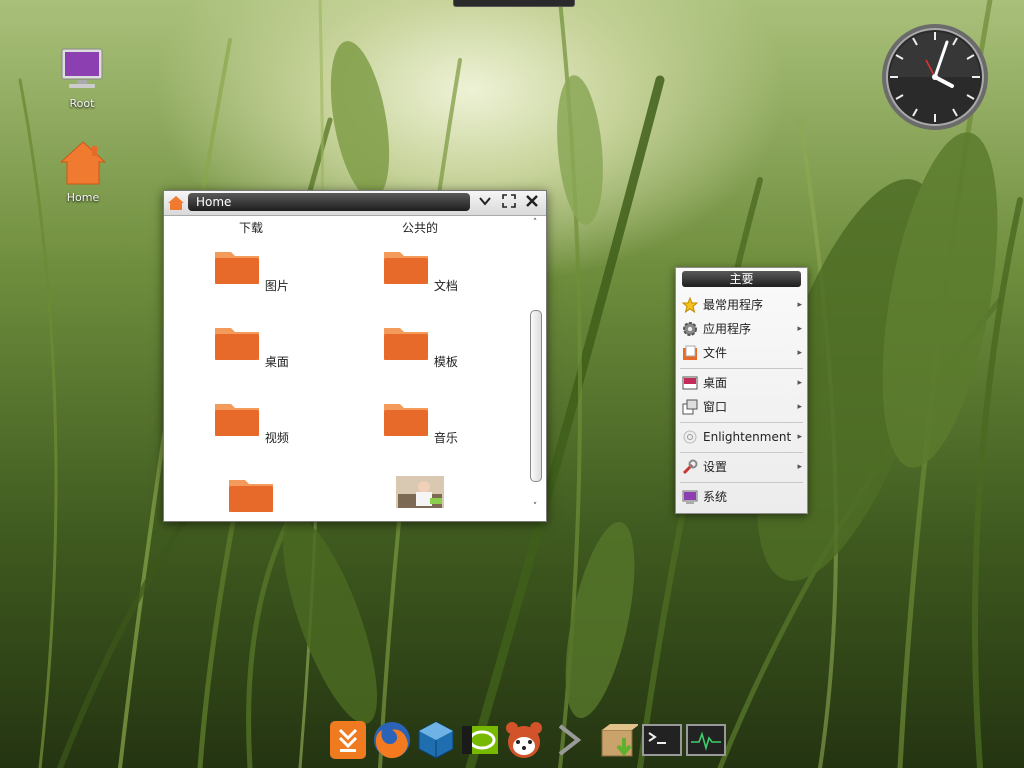 The width and height of the screenshot is (1024, 768). I want to click on folder-item: 模板, so click(420, 346).